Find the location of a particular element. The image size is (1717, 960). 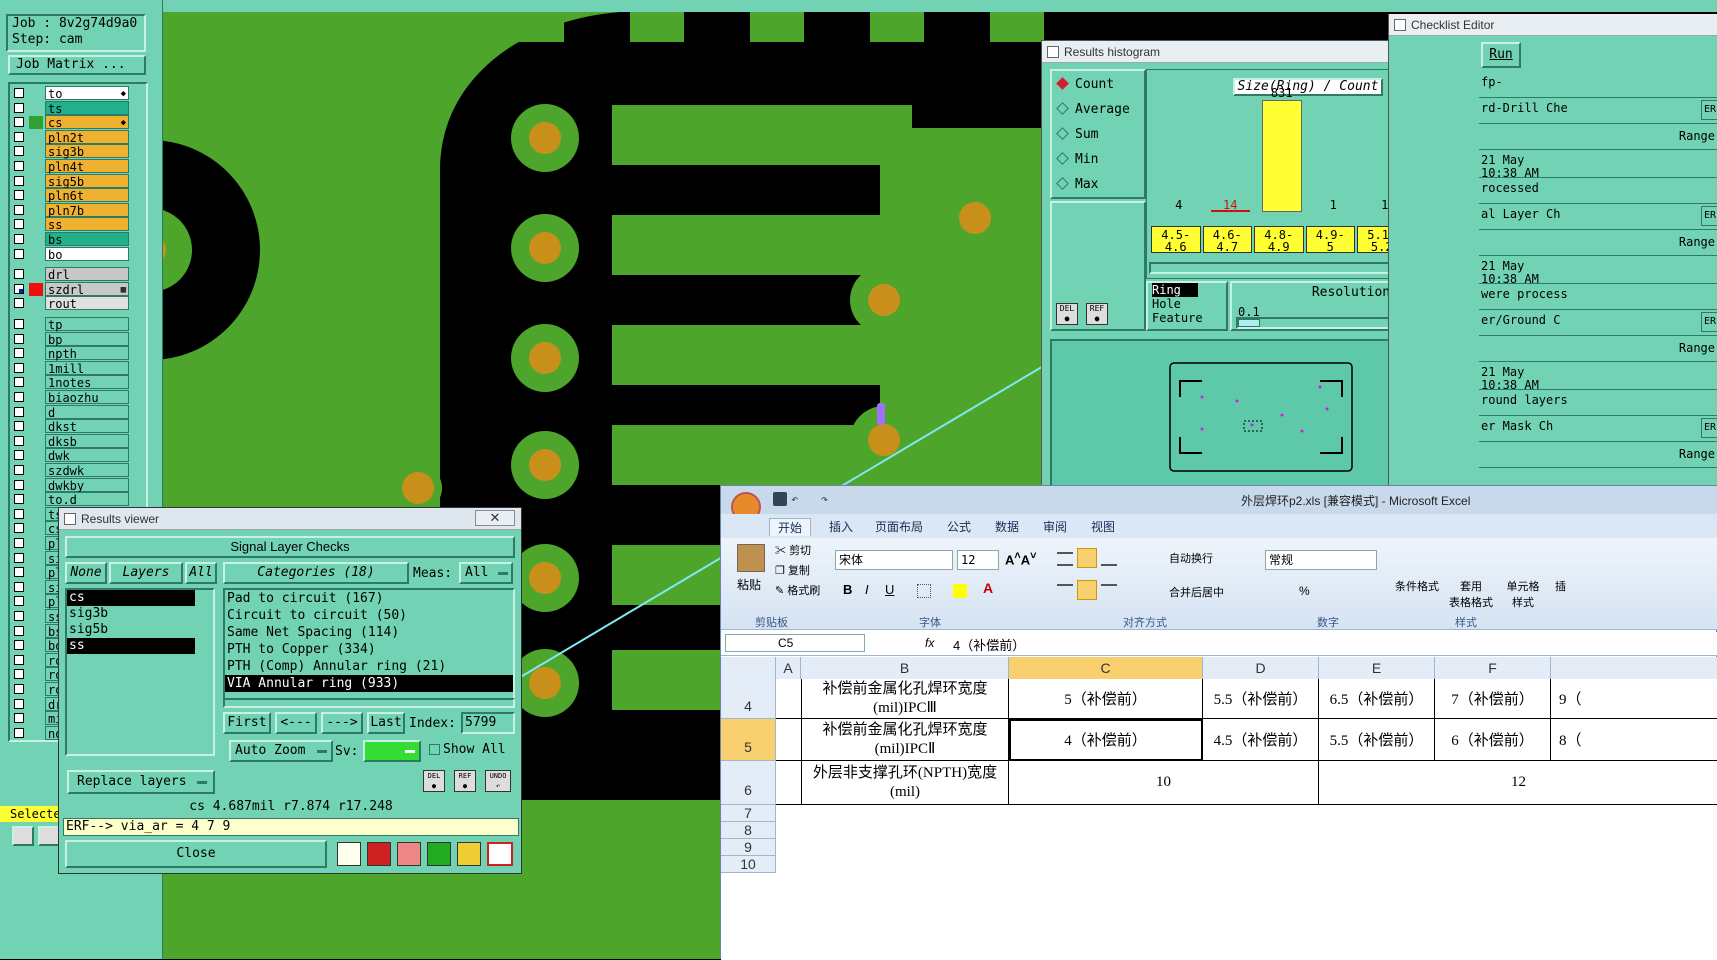

sv-dropdown is located at coordinates (392, 751).